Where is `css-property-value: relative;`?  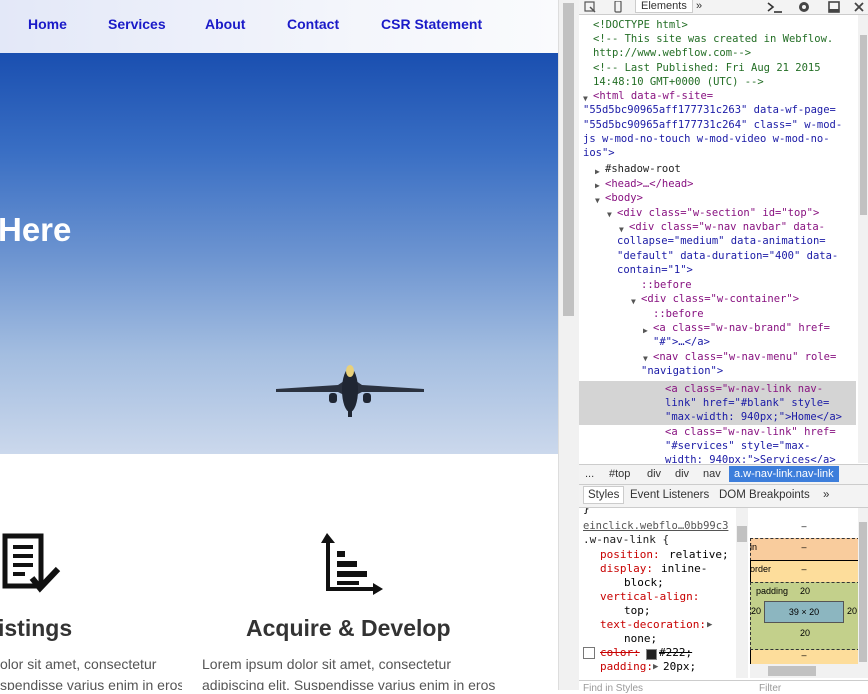 css-property-value: relative; is located at coordinates (699, 555).